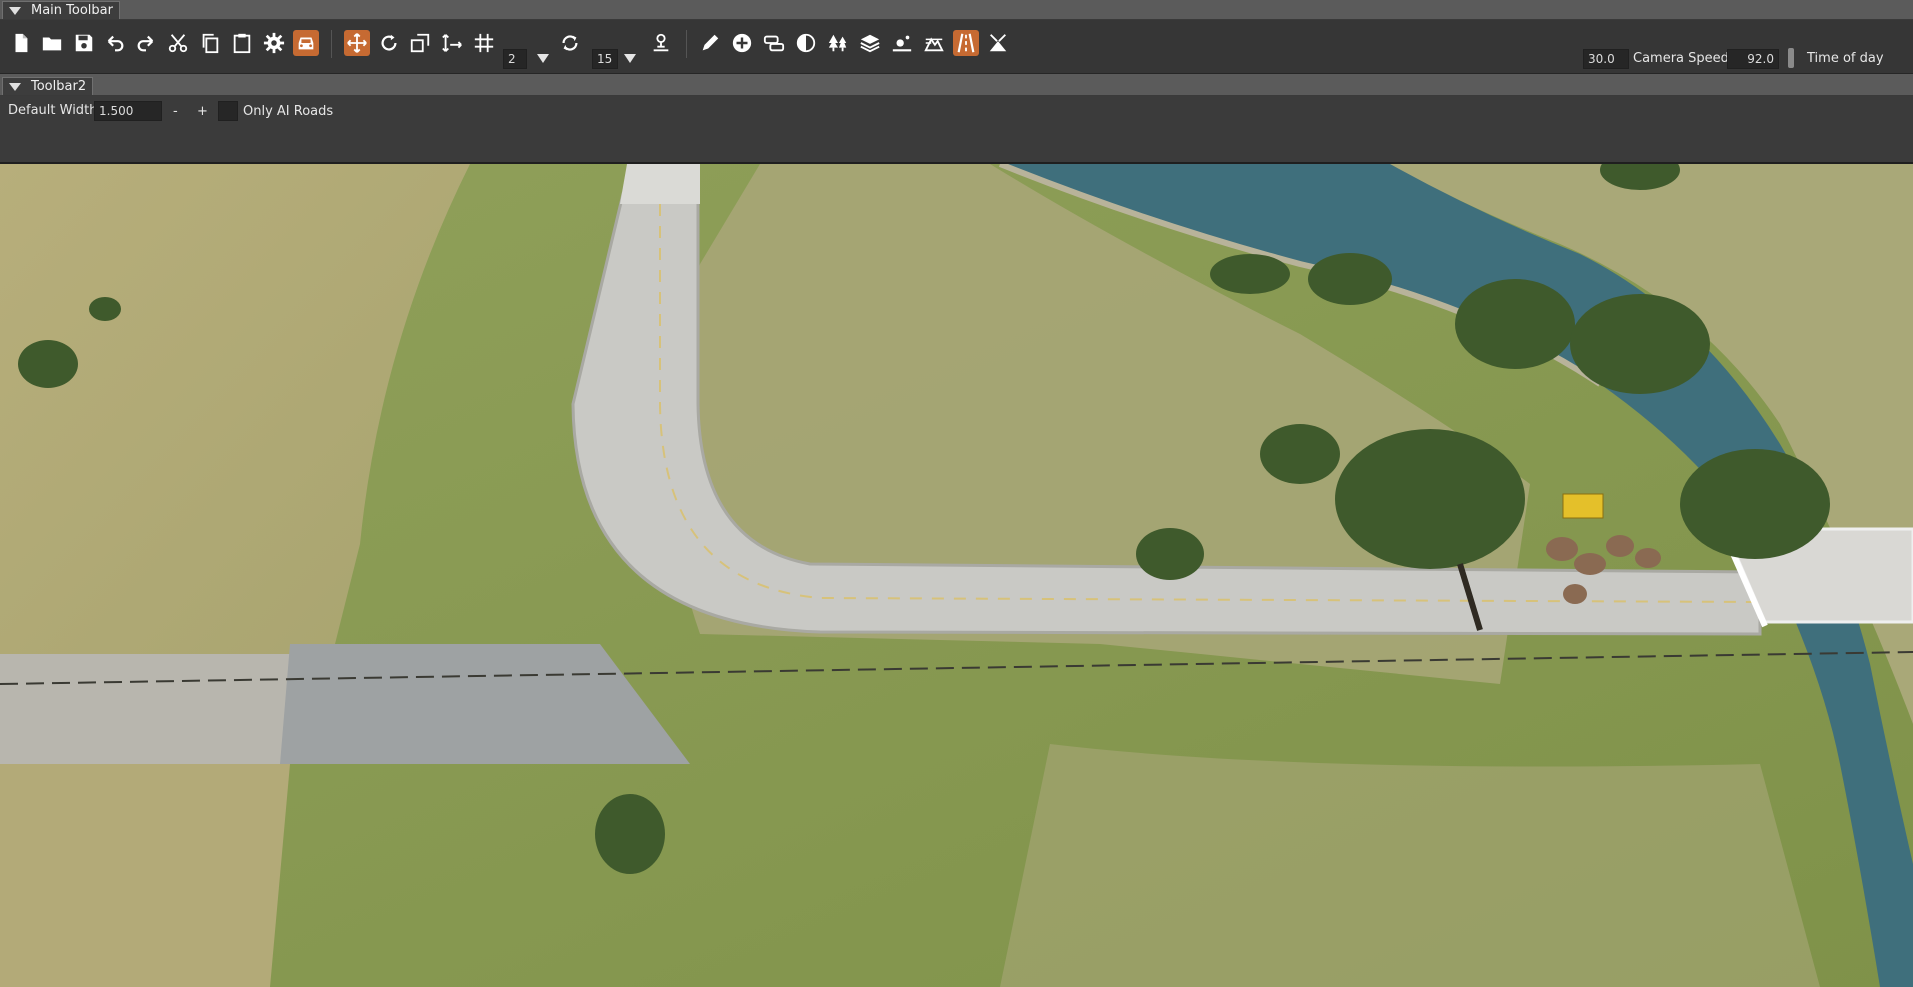 The width and height of the screenshot is (1913, 987). What do you see at coordinates (59, 86) in the screenshot?
I see `toolbar2-title: Toolbar2` at bounding box center [59, 86].